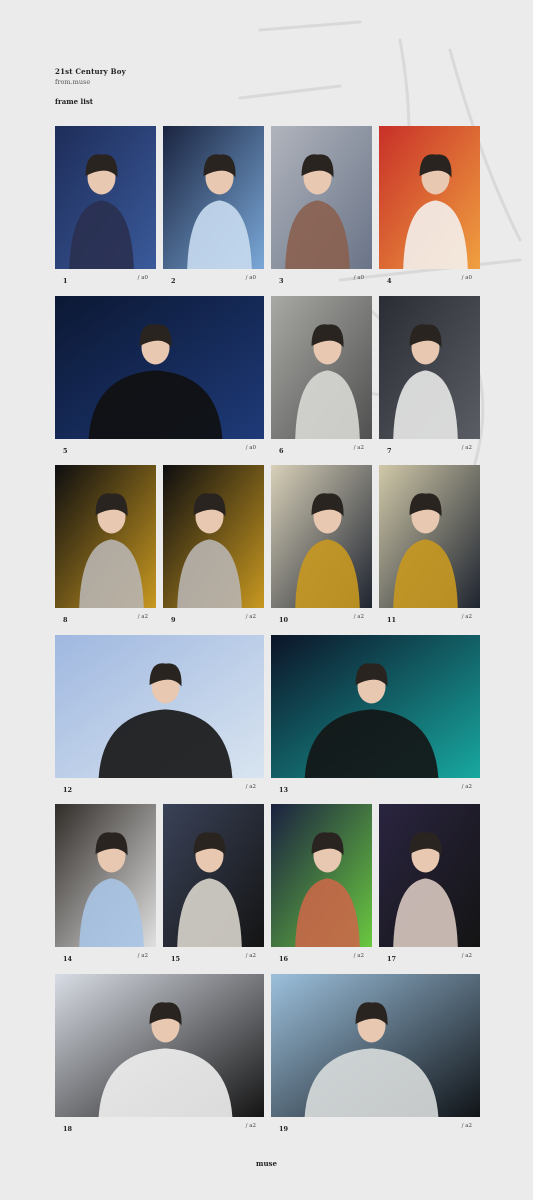  What do you see at coordinates (173, 620) in the screenshot?
I see `frame-number: 9` at bounding box center [173, 620].